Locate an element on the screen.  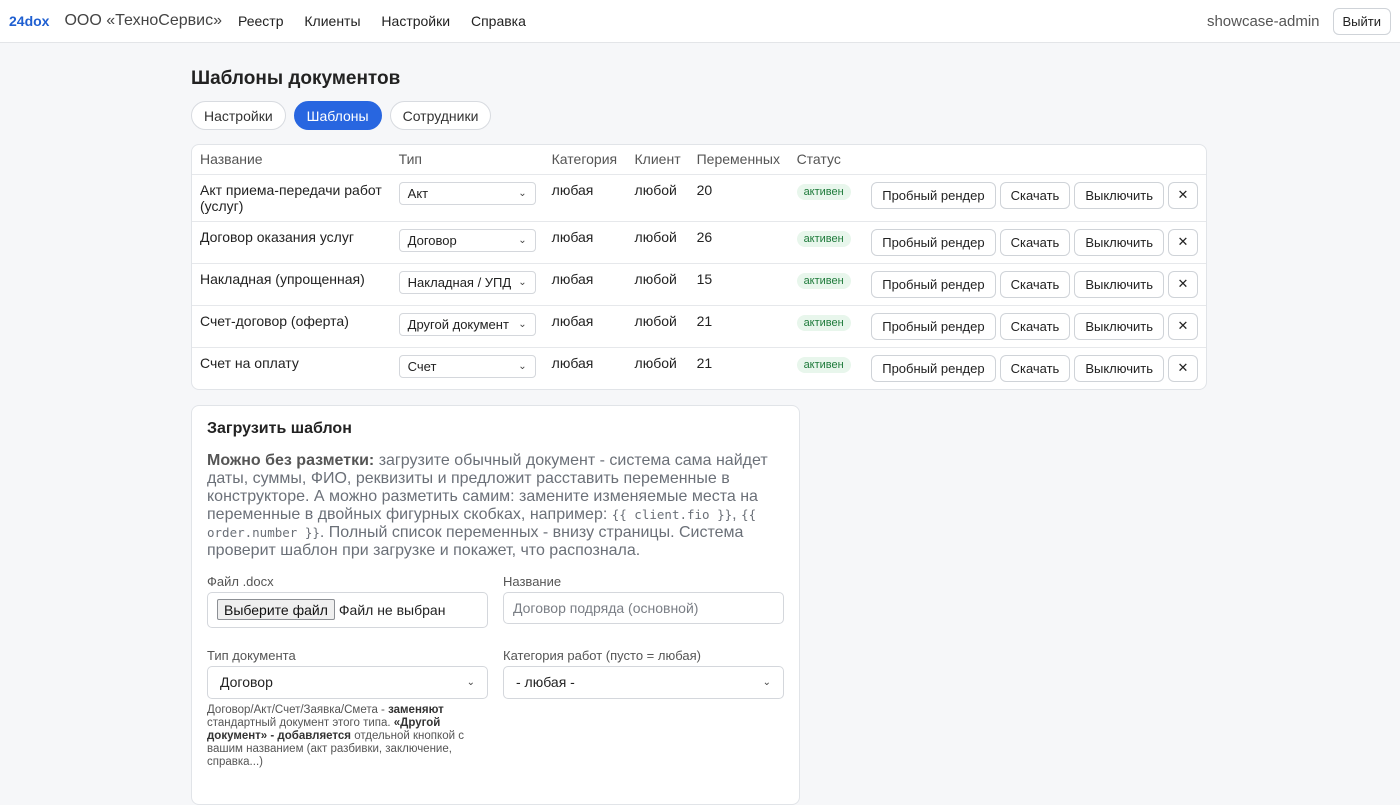
organization-name: ООО «ТехноСервис» is located at coordinates (143, 20).